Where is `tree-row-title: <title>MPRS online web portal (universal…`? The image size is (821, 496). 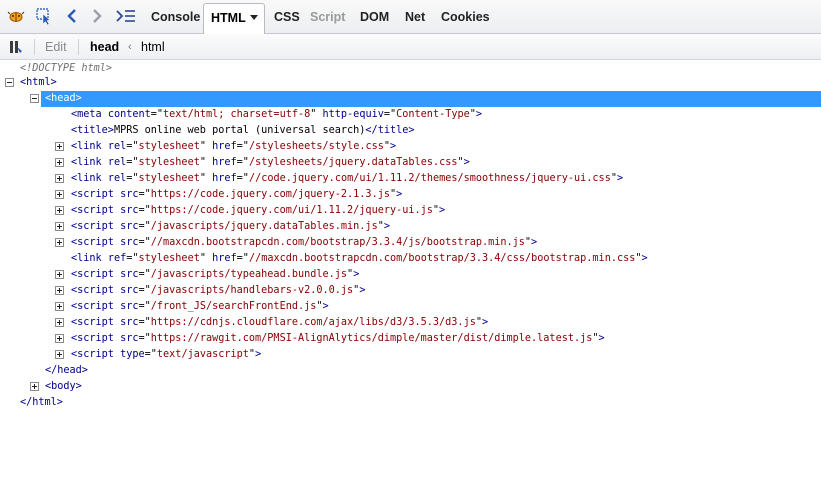 tree-row-title: <title>MPRS online web portal (universal… is located at coordinates (207, 131).